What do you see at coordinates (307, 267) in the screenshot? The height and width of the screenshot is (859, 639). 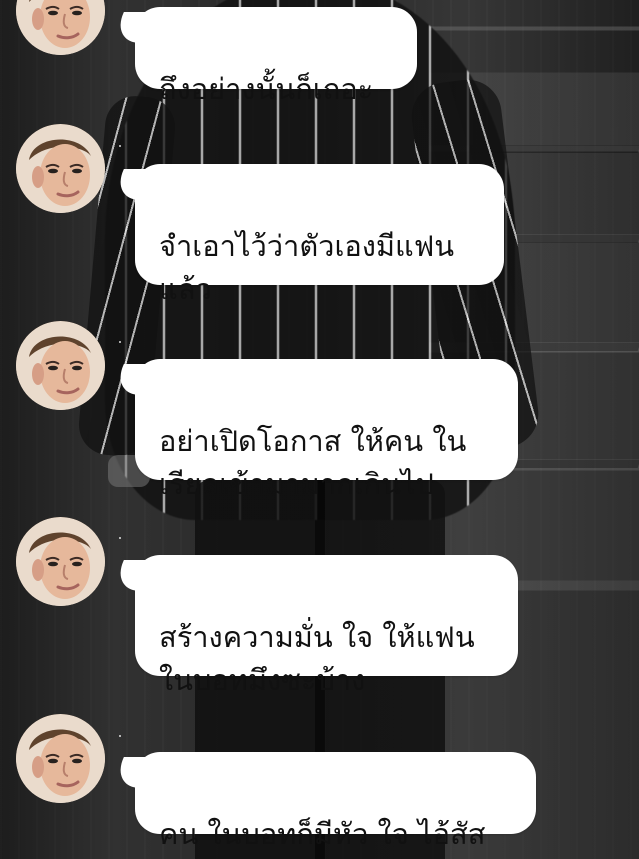 I see `message-text: จำเอาไว้ว่าตัวเองมีแฟน แล้ว` at bounding box center [307, 267].